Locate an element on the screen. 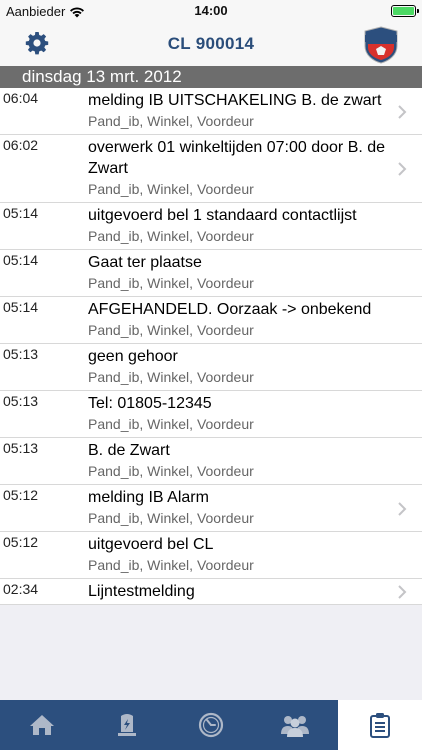 This screenshot has width=422, height=750. tab-history is located at coordinates (211, 725).